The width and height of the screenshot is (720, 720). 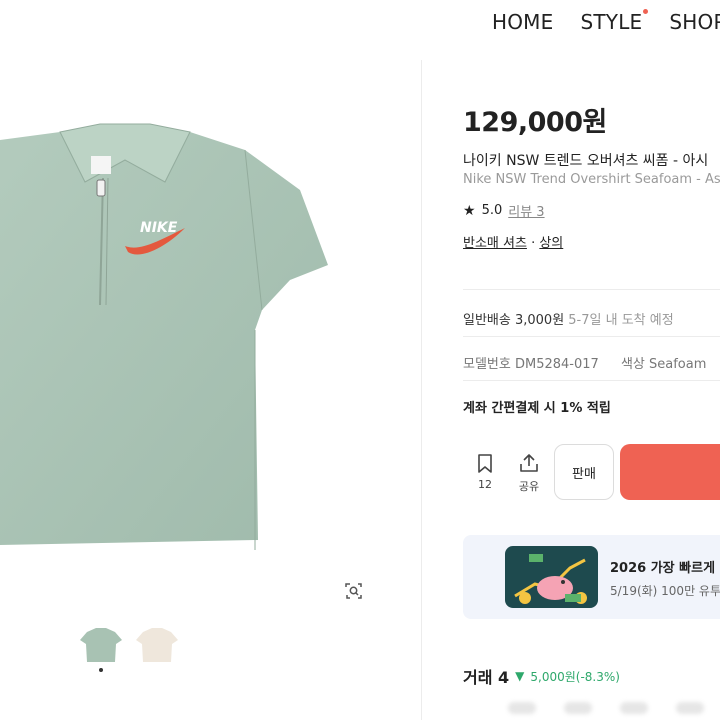 I want to click on top-nav: HOME STYLE SHOP, so click(x=606, y=21).